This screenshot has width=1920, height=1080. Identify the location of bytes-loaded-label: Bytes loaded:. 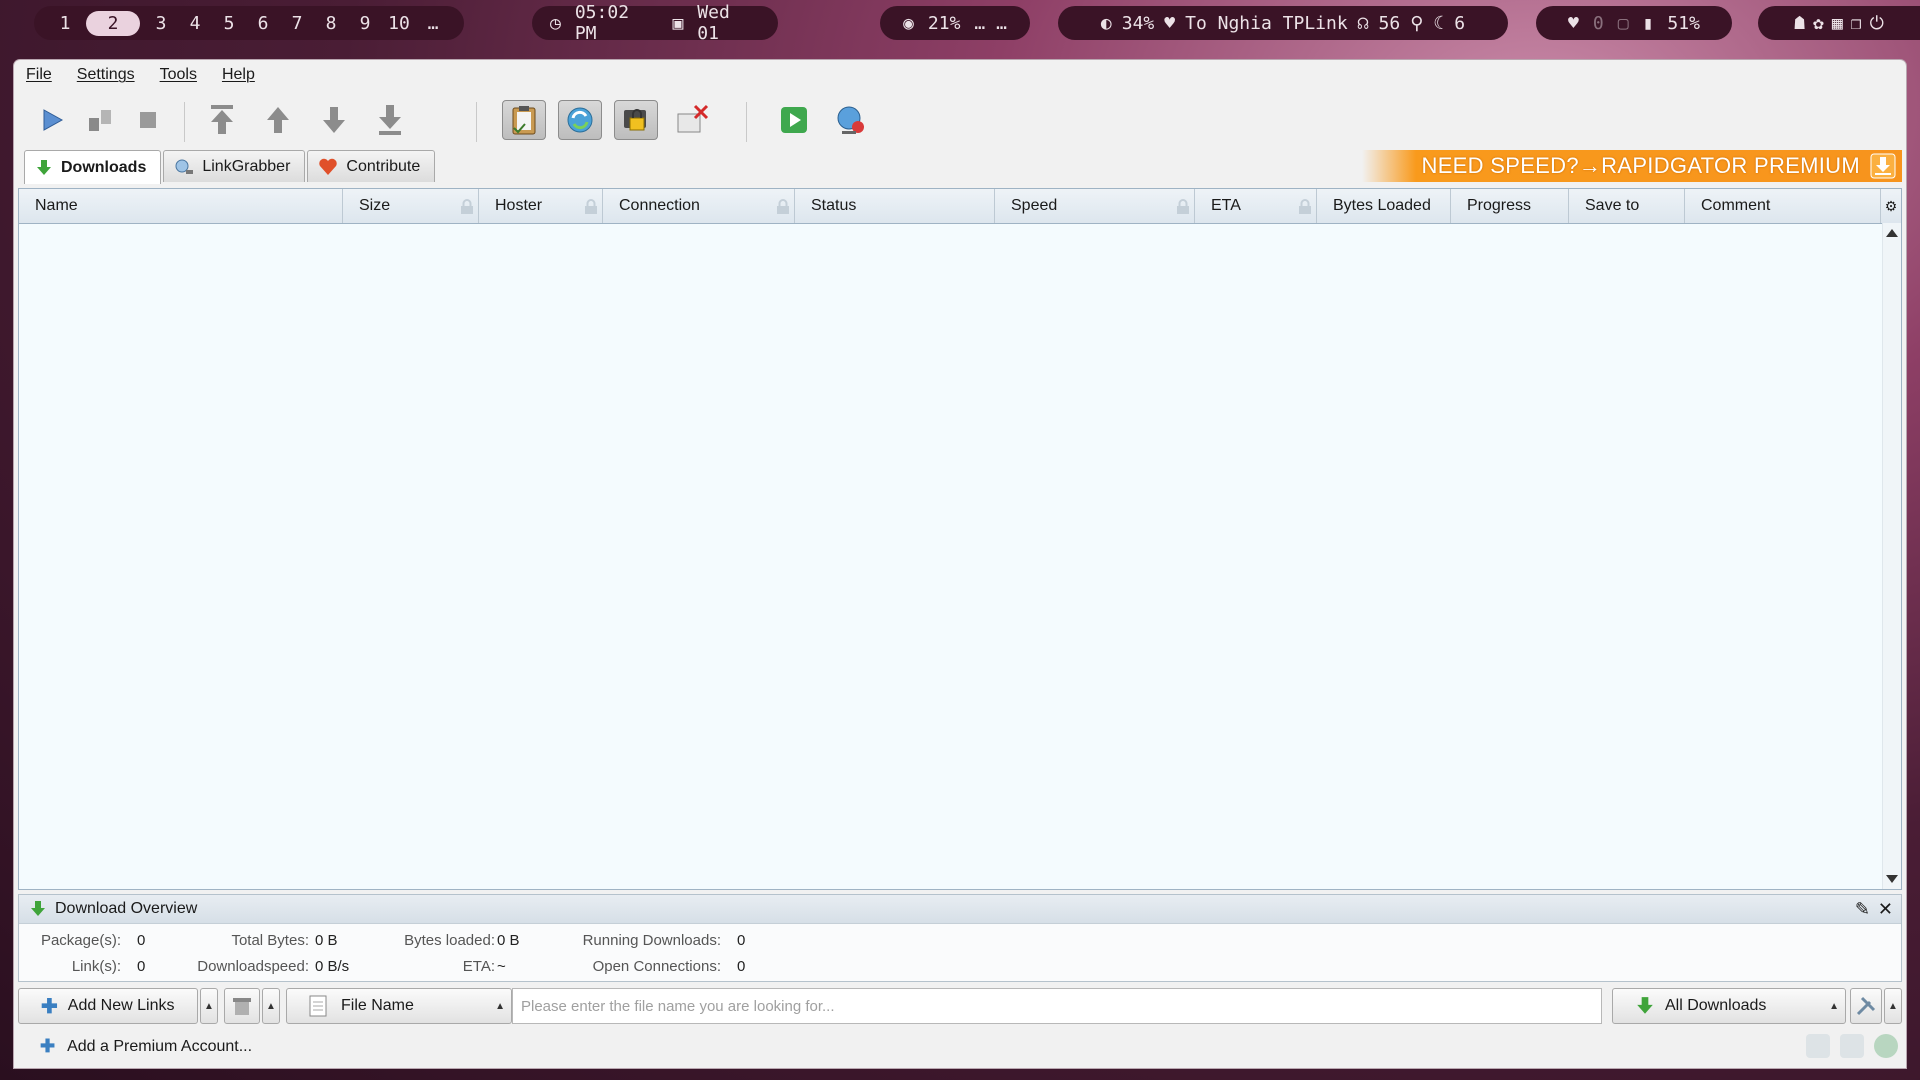
(449, 940).